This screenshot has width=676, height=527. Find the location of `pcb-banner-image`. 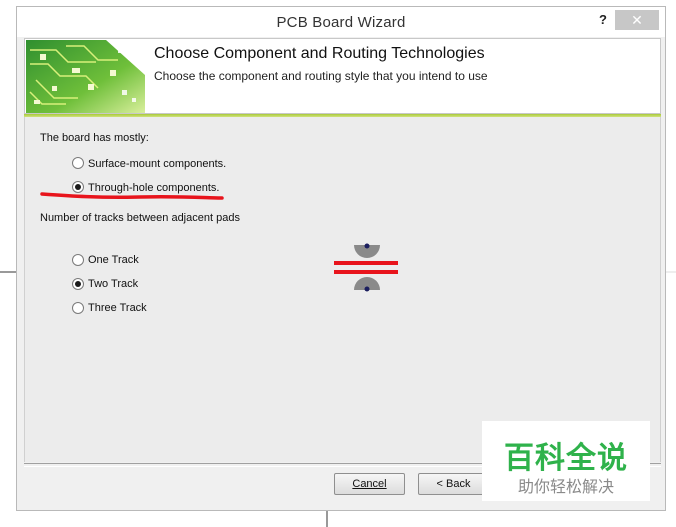

pcb-banner-image is located at coordinates (85, 76).